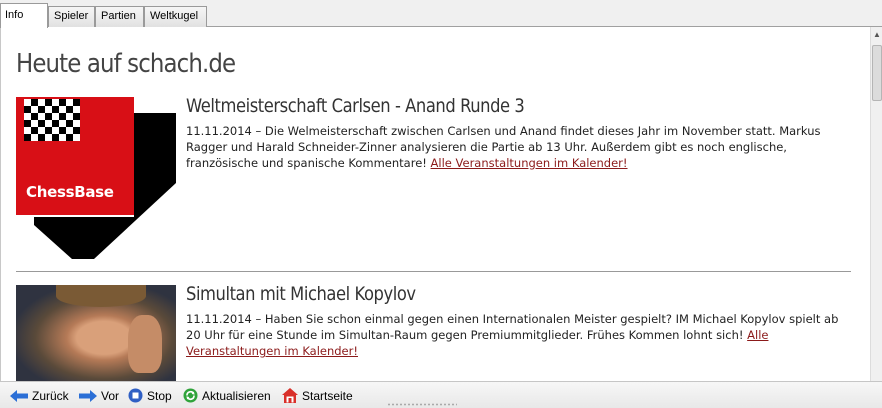 This screenshot has width=882, height=408. I want to click on vertical-scrollbar: ▲, so click(876, 204).